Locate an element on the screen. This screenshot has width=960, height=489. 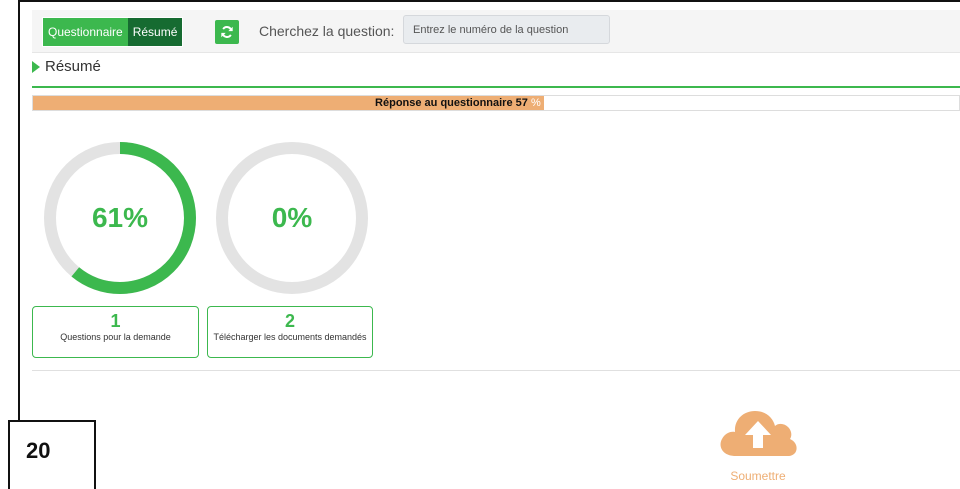
step-number: 2 is located at coordinates (289, 321).